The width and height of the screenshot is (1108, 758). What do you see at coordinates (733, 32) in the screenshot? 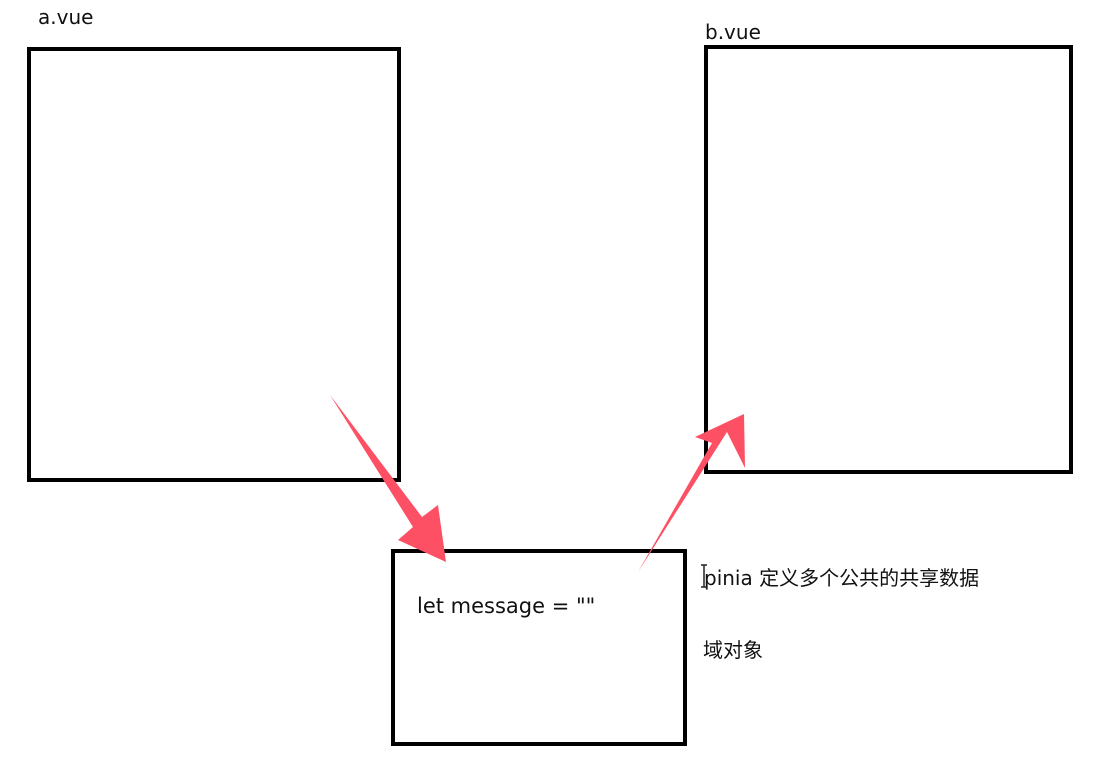
I see `component-b-label: b.vue` at bounding box center [733, 32].